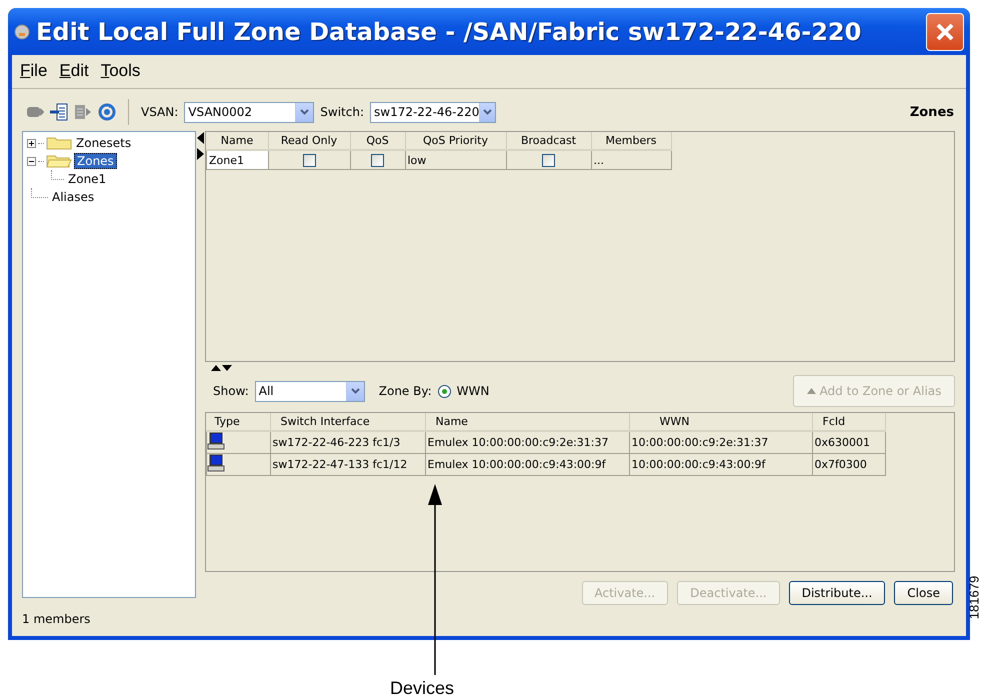 The width and height of the screenshot is (983, 700). What do you see at coordinates (342, 112) in the screenshot?
I see `switch-label: Switch:` at bounding box center [342, 112].